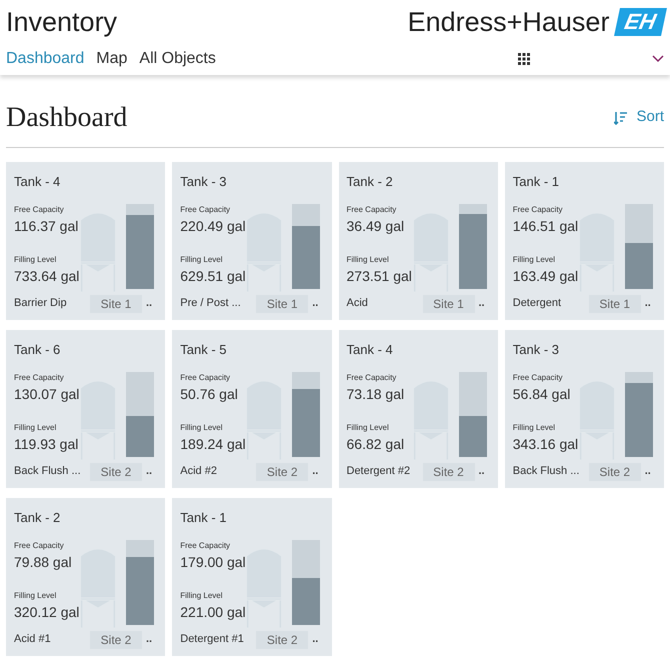  What do you see at coordinates (546, 444) in the screenshot?
I see `filling-level-value: 343.16 gal` at bounding box center [546, 444].